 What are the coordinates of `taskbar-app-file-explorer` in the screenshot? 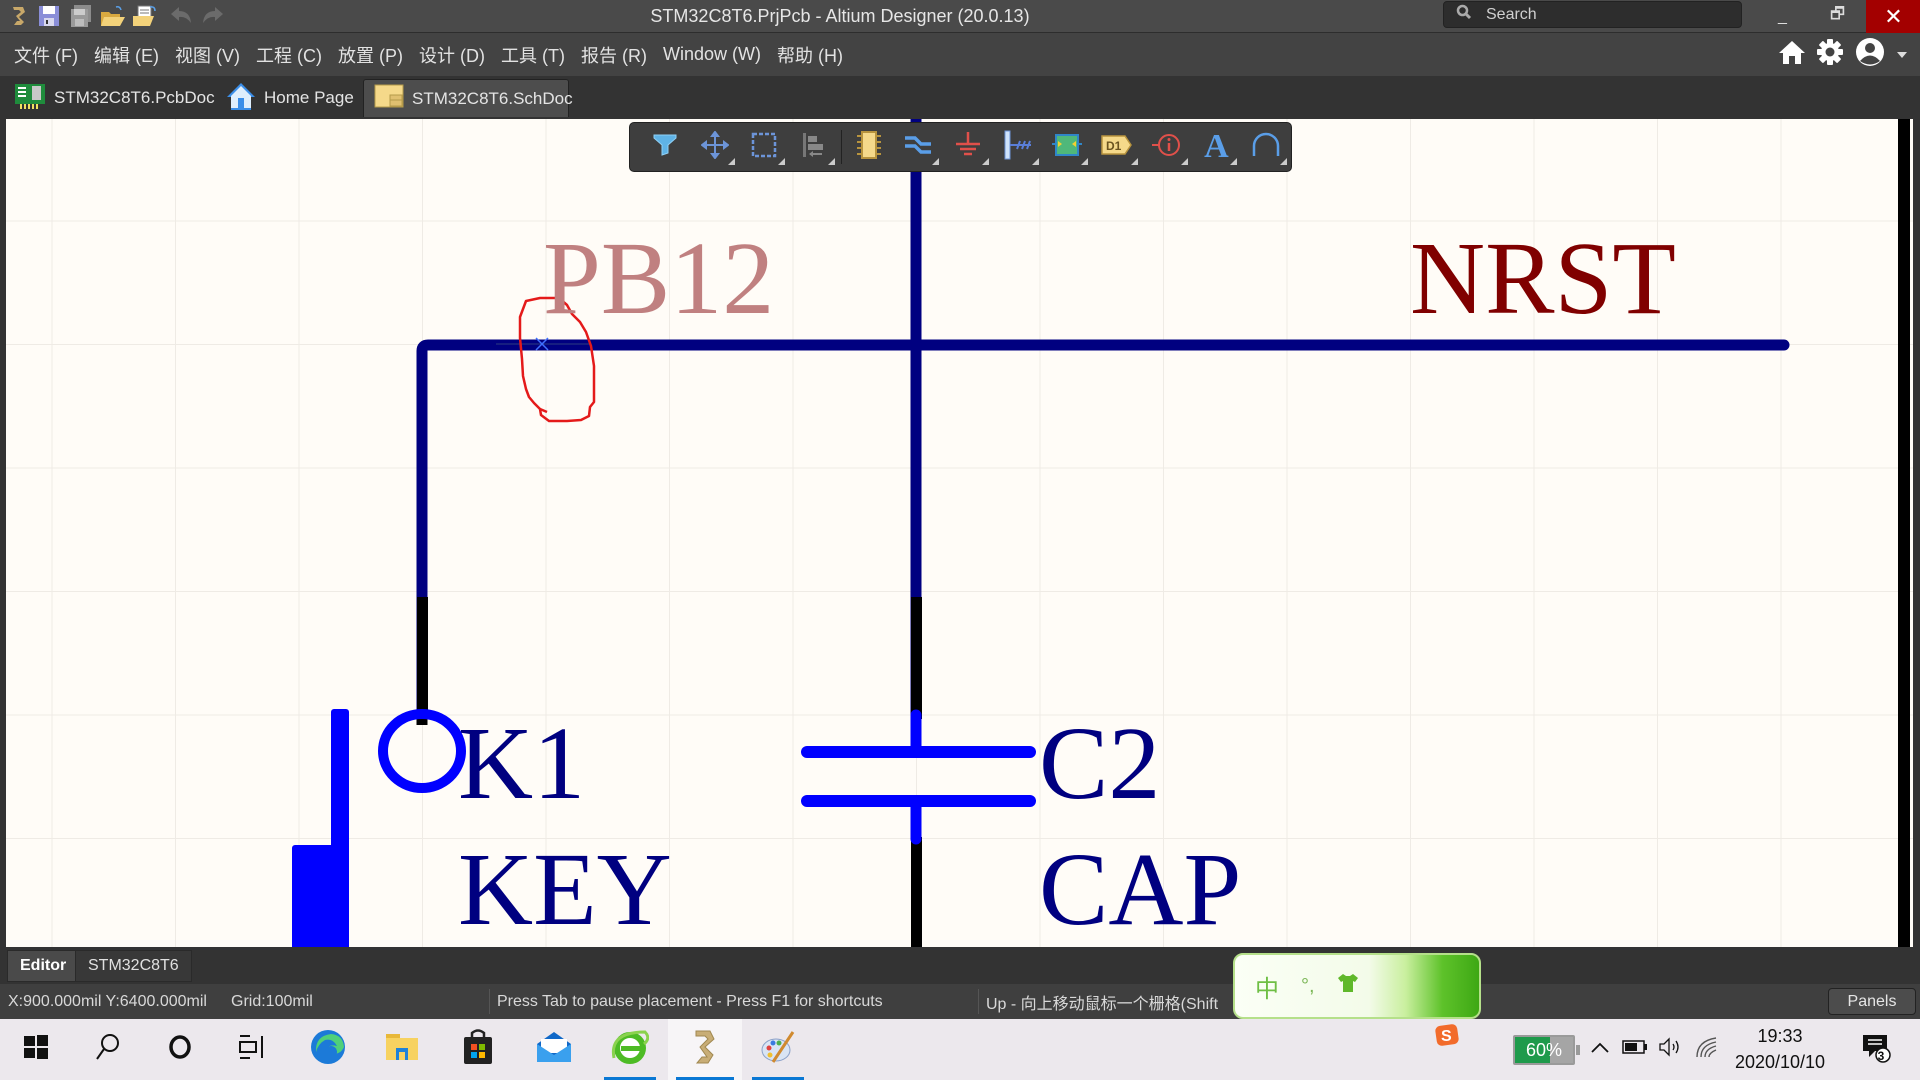 It's located at (402, 1049).